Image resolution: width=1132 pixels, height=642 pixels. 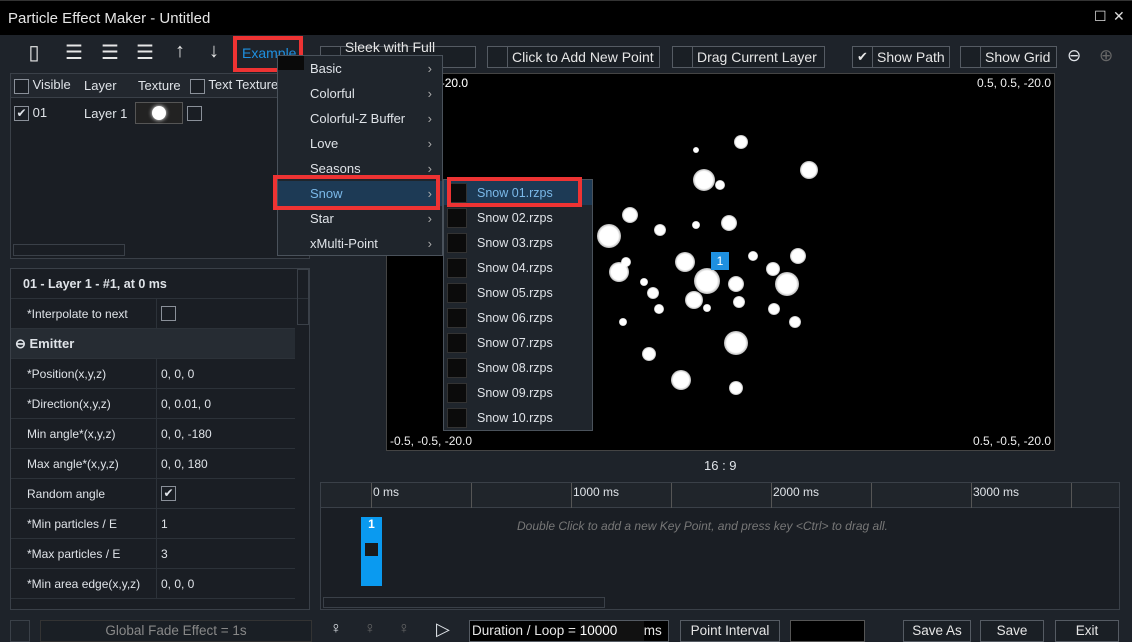 What do you see at coordinates (901, 57) in the screenshot?
I see `show-path-toggle: ✔ Show Path` at bounding box center [901, 57].